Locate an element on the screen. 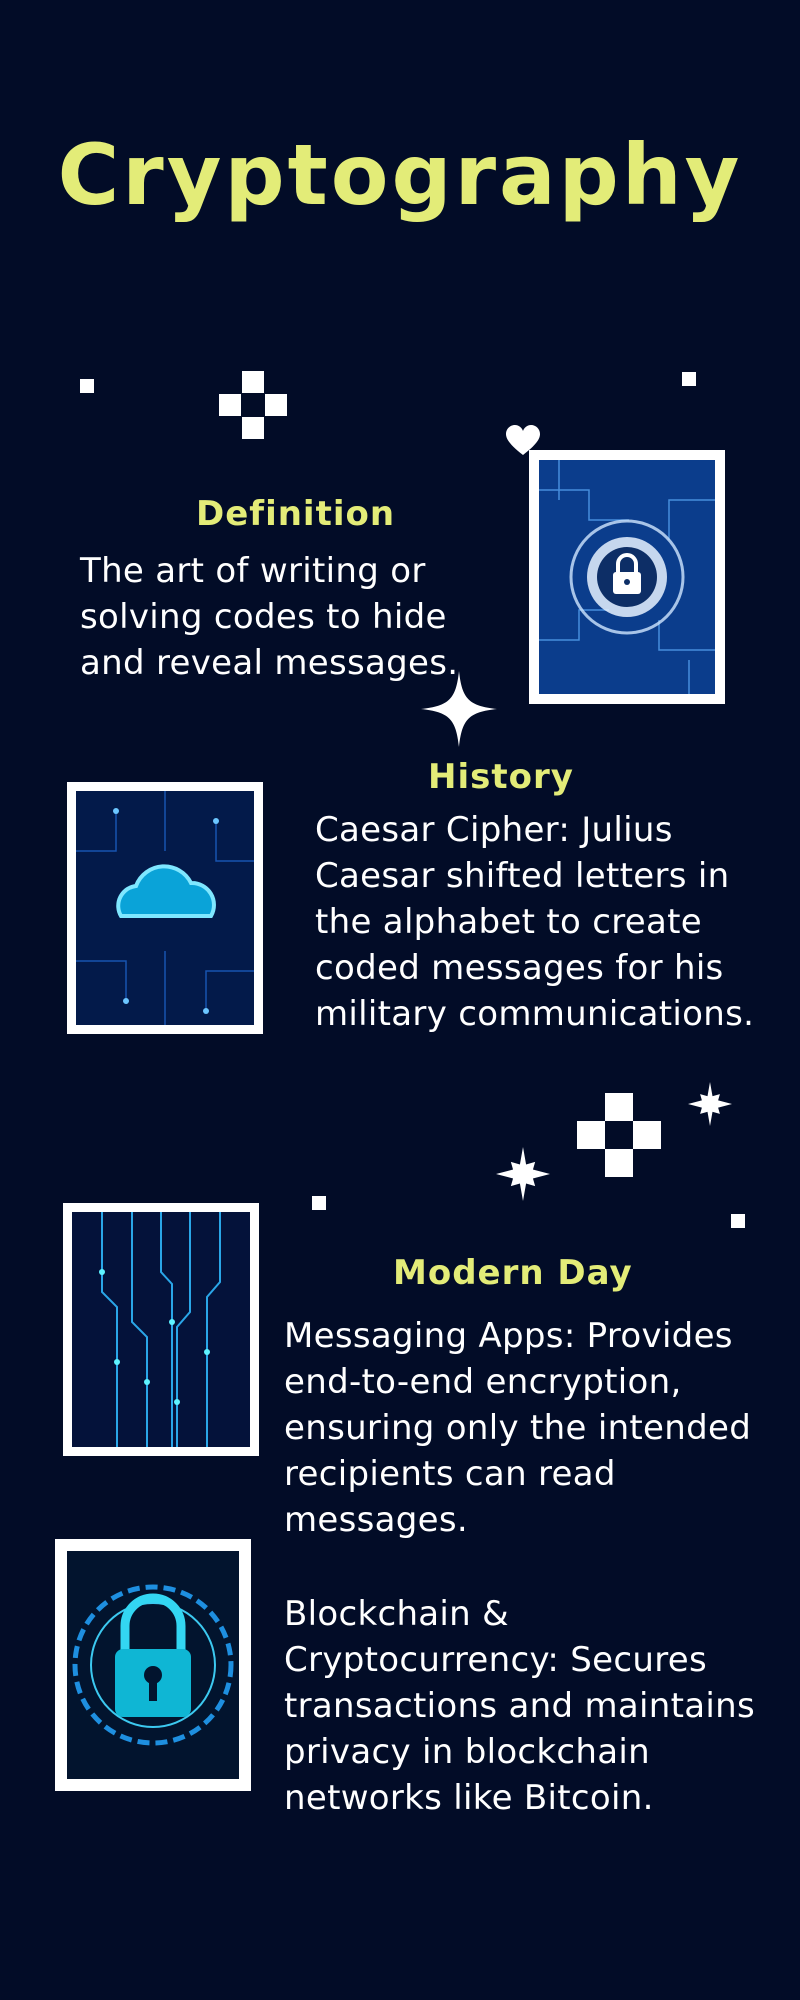 This screenshot has width=800, height=2000. padlock-circuit-image is located at coordinates (627, 577).